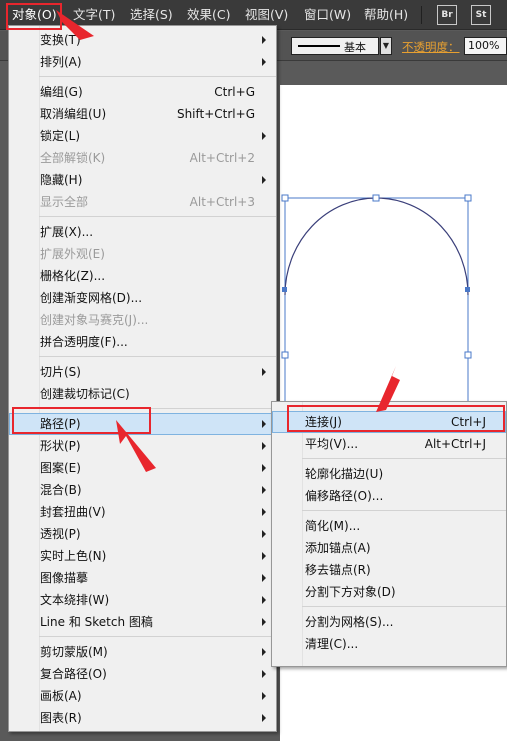 The image size is (507, 741). I want to click on arrow-to-path-item, so click(136, 446).